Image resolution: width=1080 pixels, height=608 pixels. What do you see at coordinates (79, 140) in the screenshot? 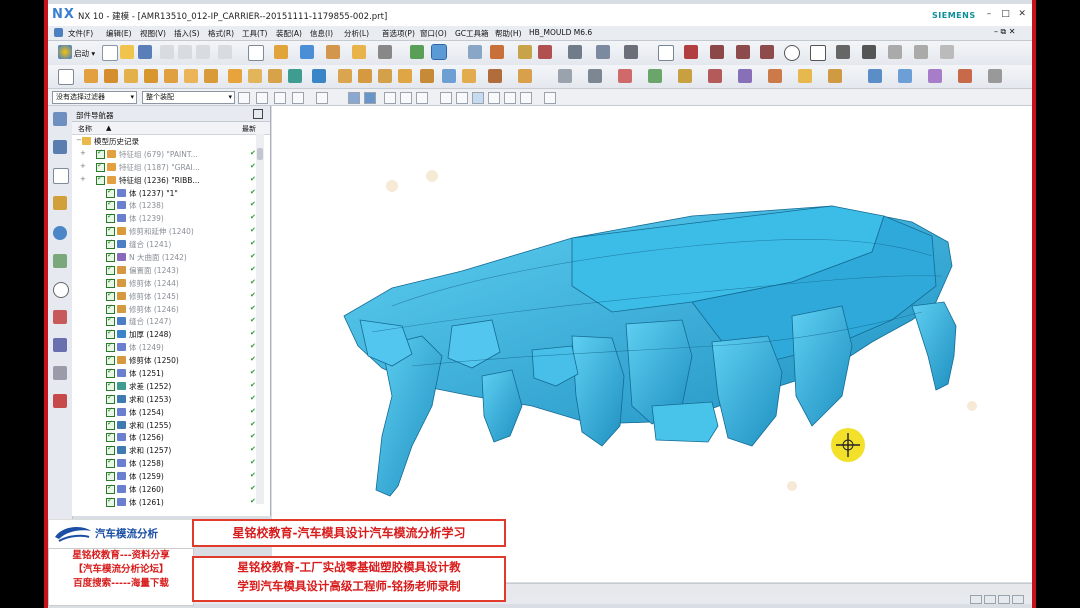
I see `collapse-icon: −` at bounding box center [79, 140].